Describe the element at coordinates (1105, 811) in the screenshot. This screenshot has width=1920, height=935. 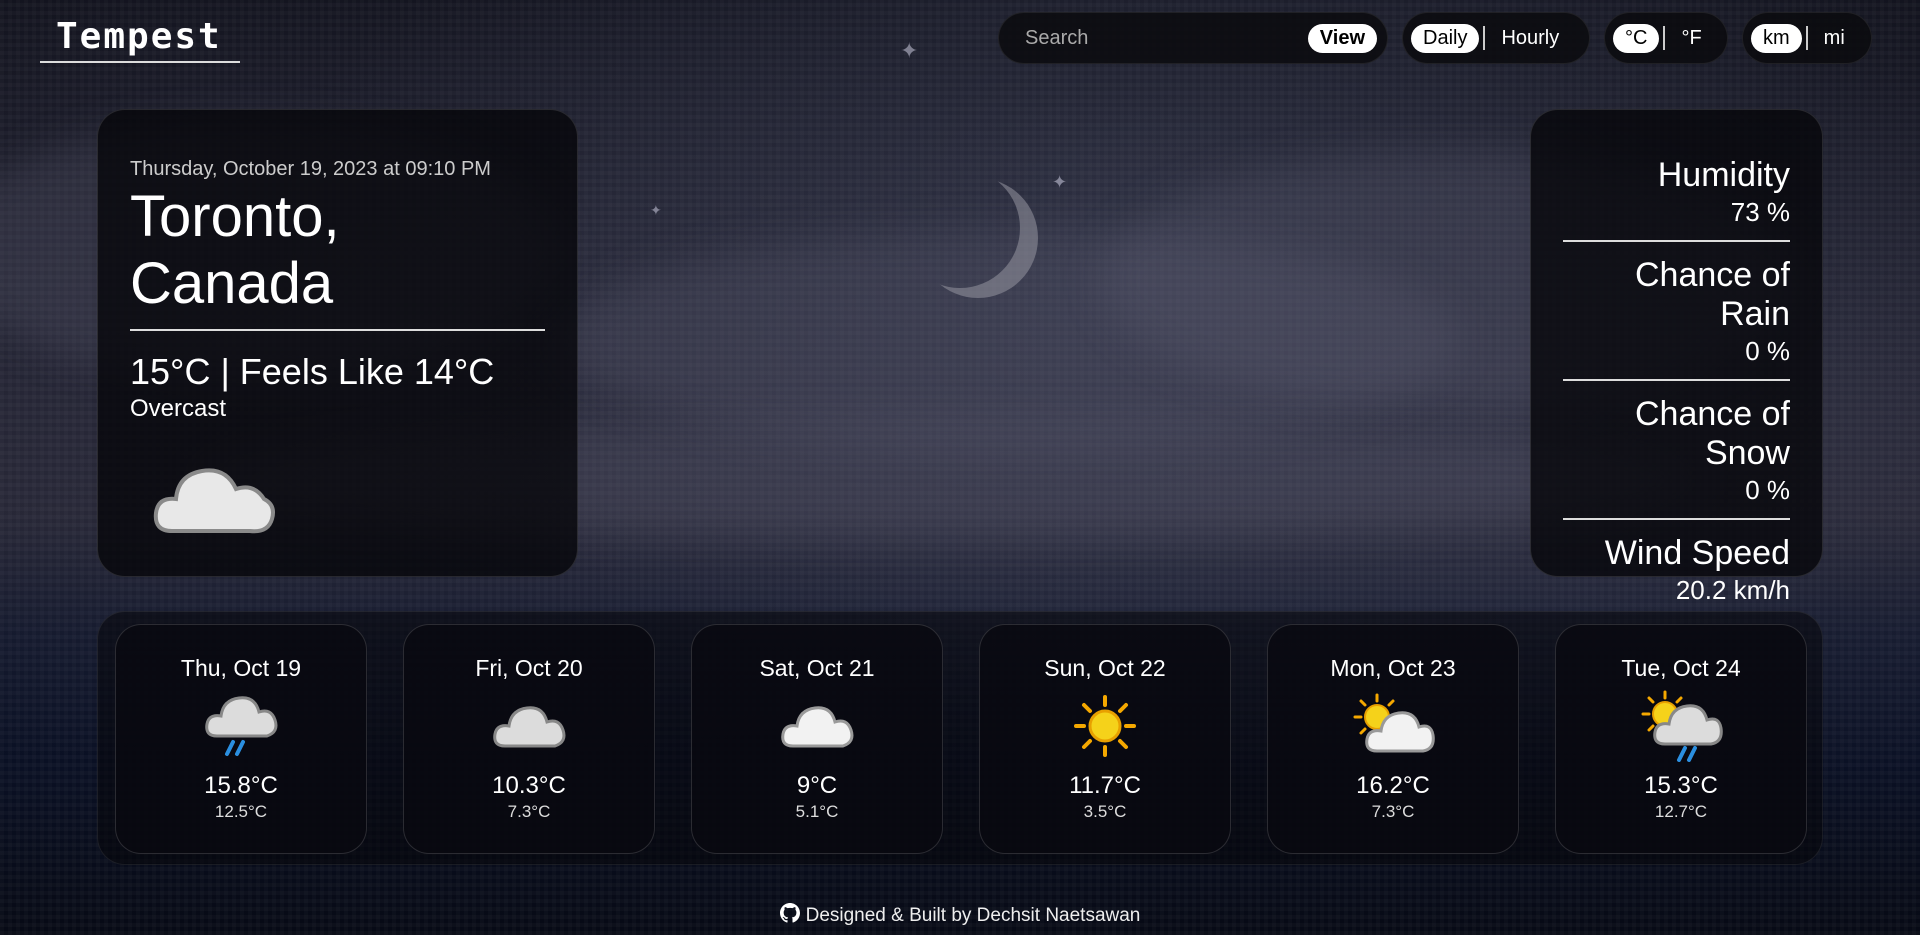
I see `forecast-low-temp: 3.5°C` at that location.